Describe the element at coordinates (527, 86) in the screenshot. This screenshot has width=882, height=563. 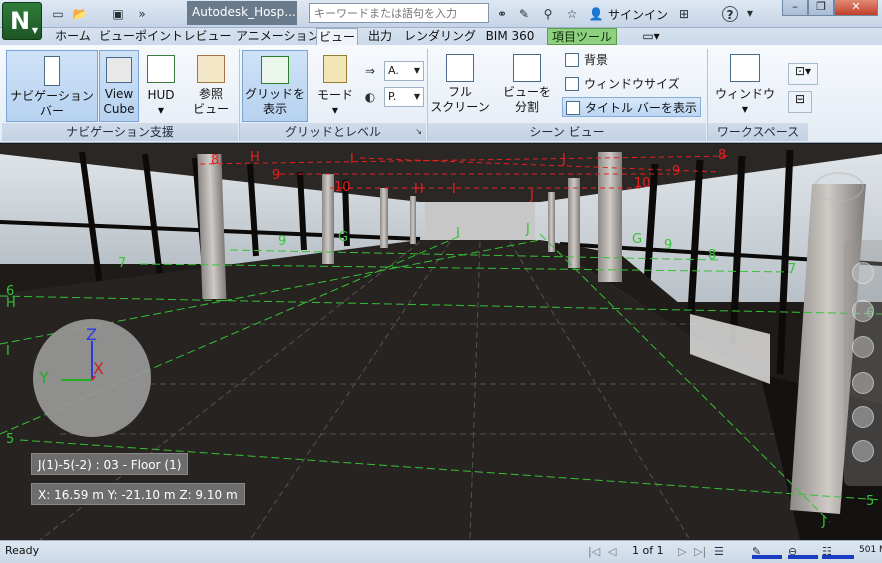
I see `split-view-button: ビューを 分割` at that location.